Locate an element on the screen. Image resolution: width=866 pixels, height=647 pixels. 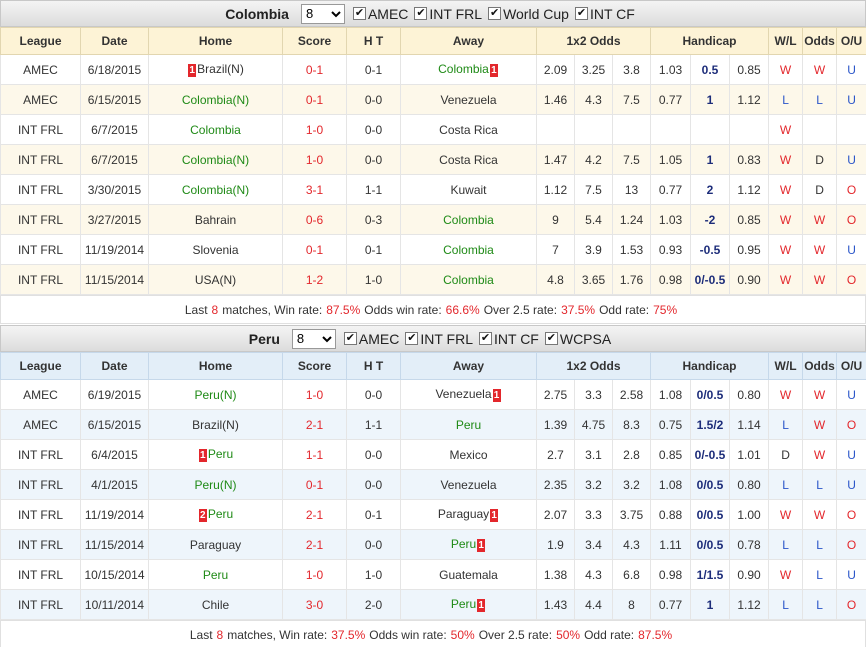
home-cell: Bahrain is located at coordinates (215, 219).